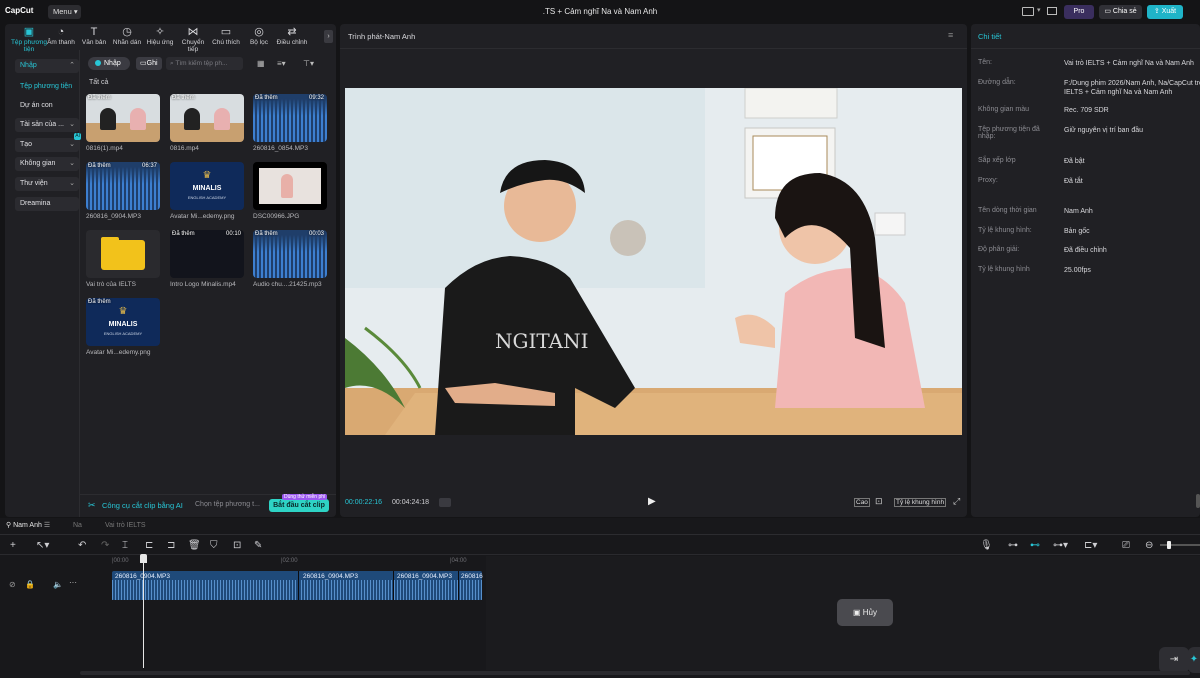 Image resolution: width=1200 pixels, height=678 pixels. Describe the element at coordinates (125, 545) in the screenshot. I see `split-icon: ⌶` at that location.